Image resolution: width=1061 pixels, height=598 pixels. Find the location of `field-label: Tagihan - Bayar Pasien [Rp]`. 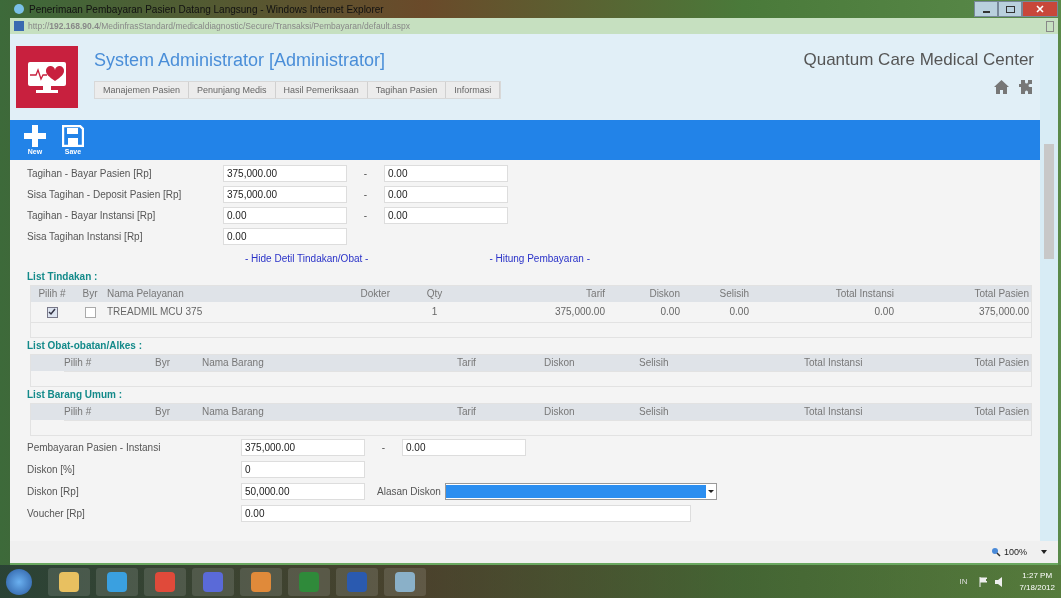

field-label: Tagihan - Bayar Pasien [Rp] is located at coordinates (90, 173).